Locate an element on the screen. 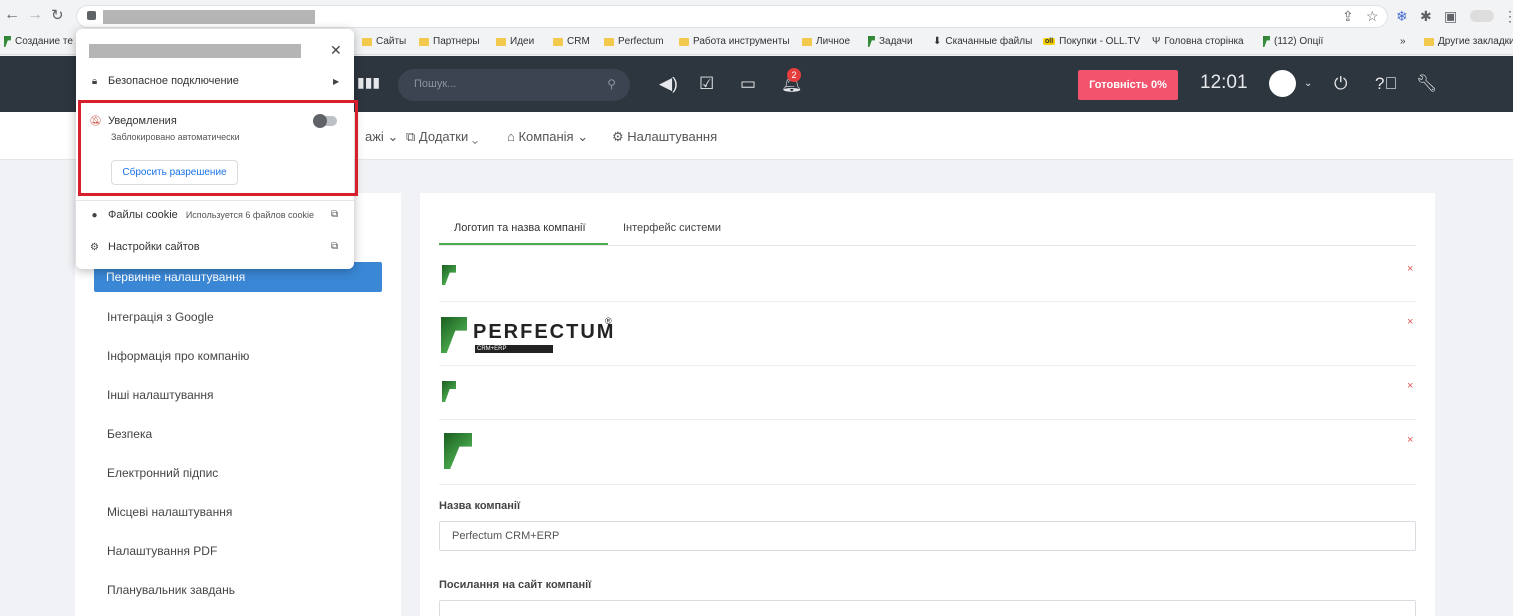 The image size is (1513, 616). stats-bars-icon: ▮▮▮ is located at coordinates (368, 82).